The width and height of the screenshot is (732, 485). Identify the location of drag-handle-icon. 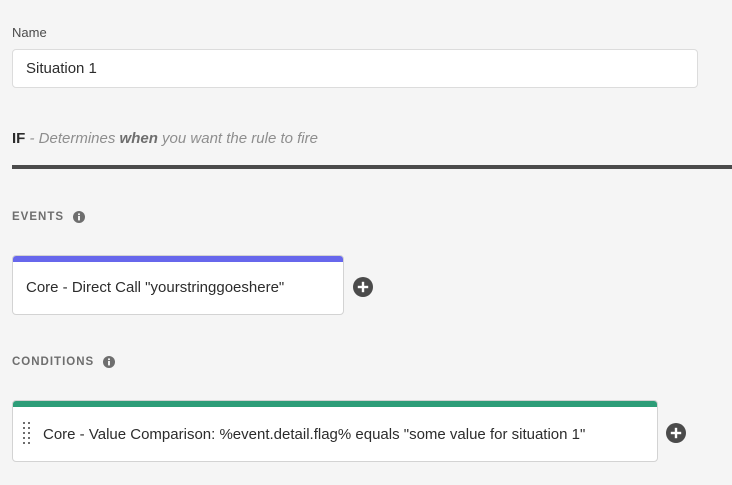
(27, 433).